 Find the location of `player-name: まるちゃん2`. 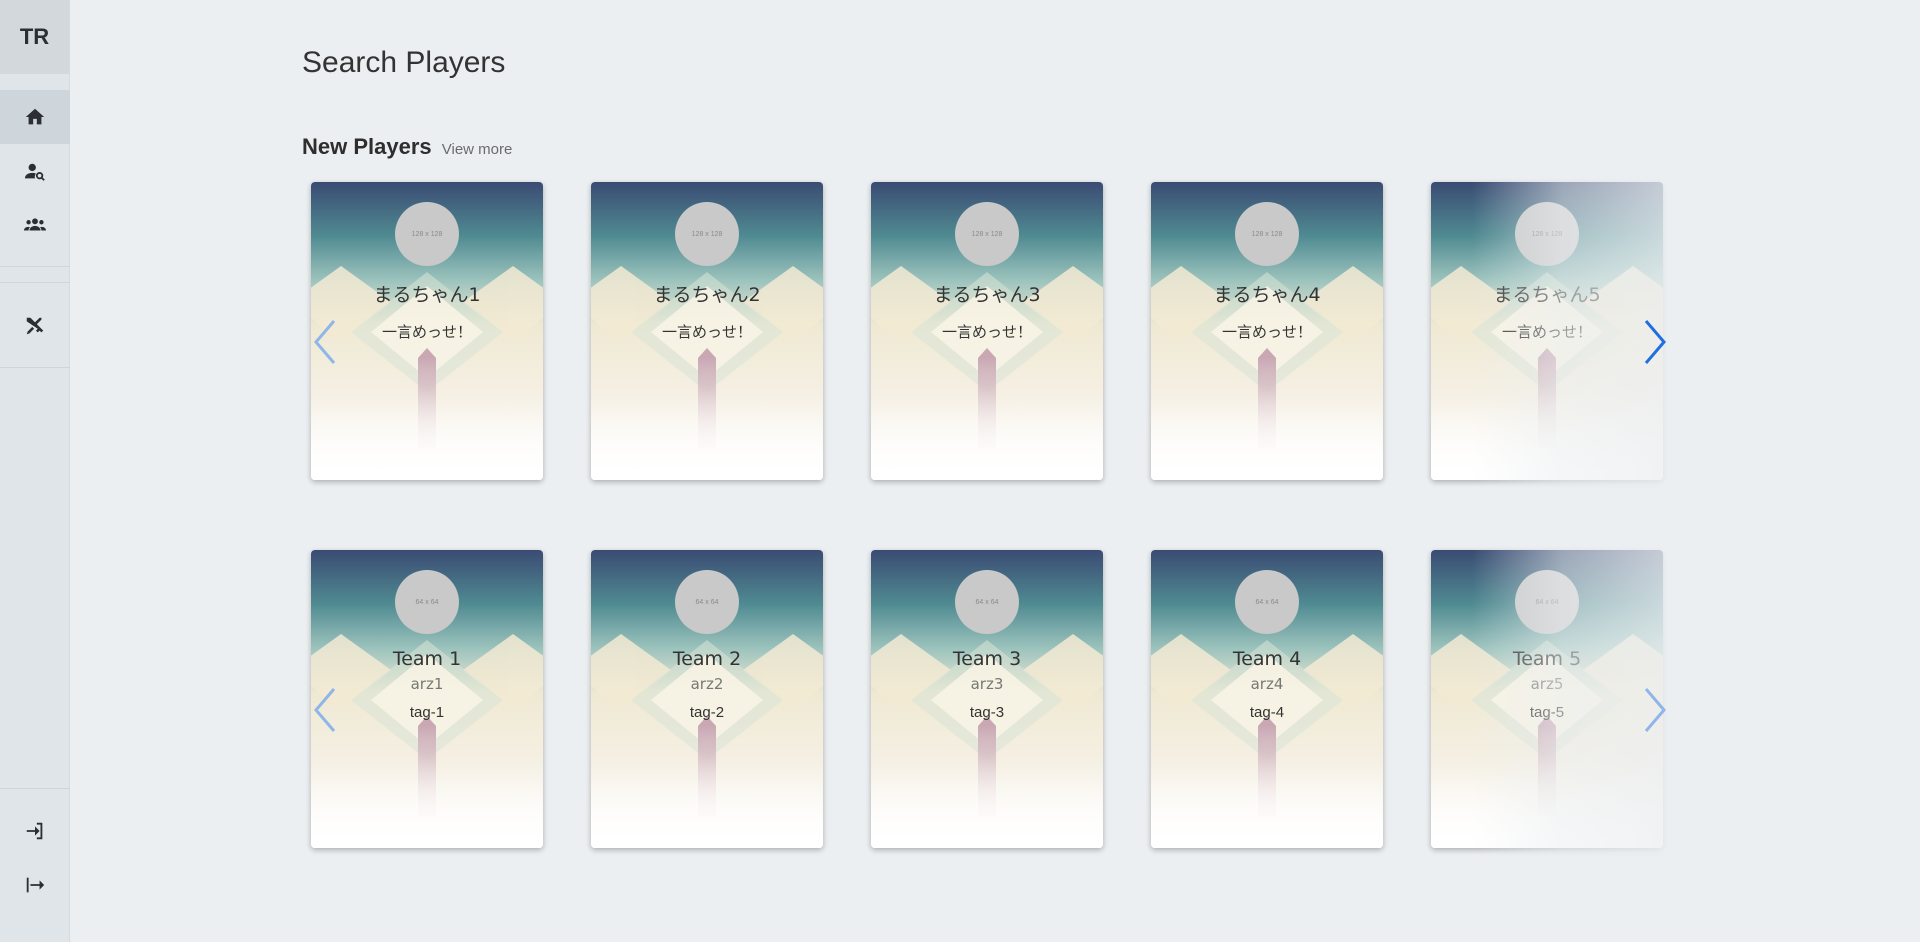

player-name: まるちゃん2 is located at coordinates (707, 295).